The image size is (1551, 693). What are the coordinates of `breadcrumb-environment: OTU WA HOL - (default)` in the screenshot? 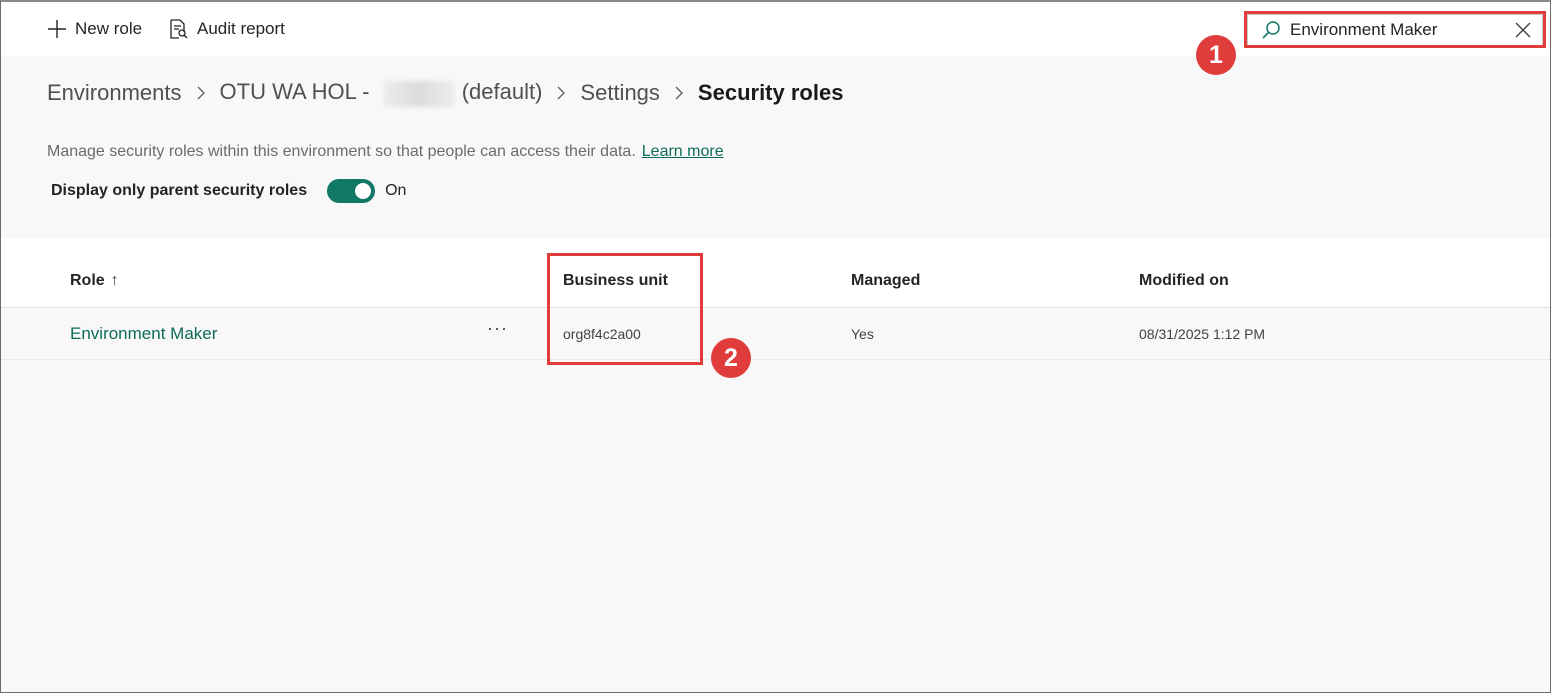 It's located at (381, 93).